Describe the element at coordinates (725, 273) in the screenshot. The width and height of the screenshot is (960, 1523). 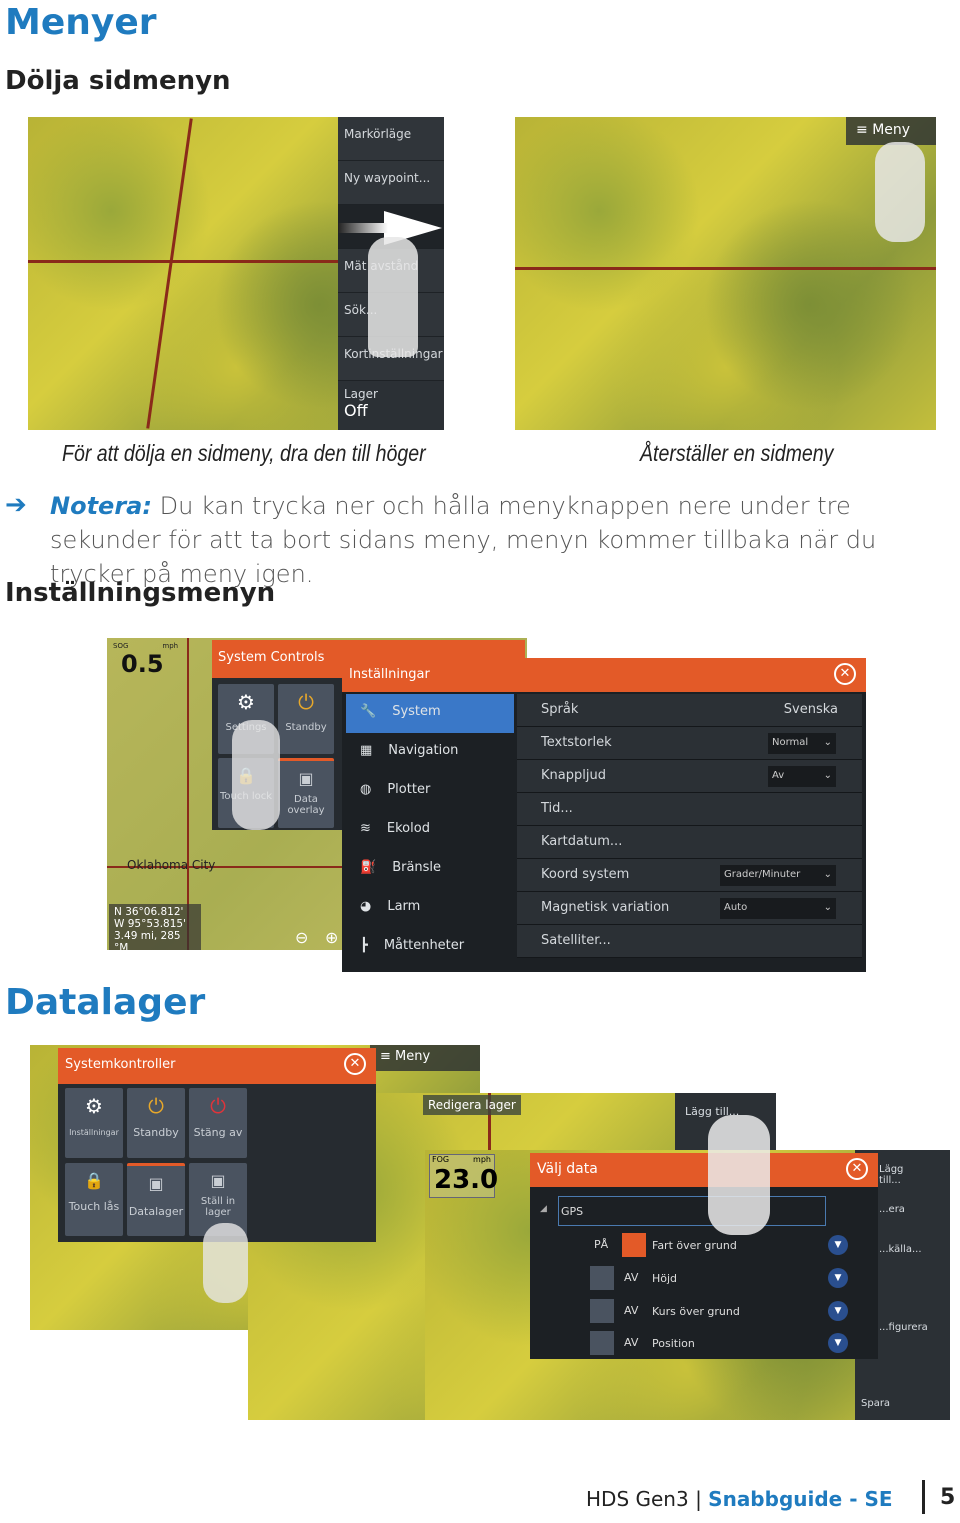
I see `chart-map-screenshot: ≡ Meny` at that location.